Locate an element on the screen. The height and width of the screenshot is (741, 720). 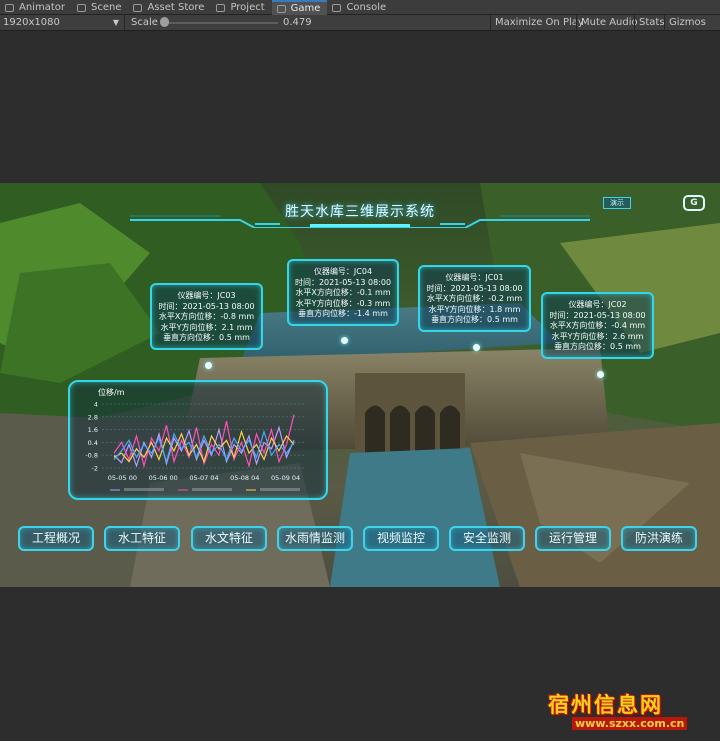
nav-flood-drill: 防洪演练 is located at coordinates (659, 538).